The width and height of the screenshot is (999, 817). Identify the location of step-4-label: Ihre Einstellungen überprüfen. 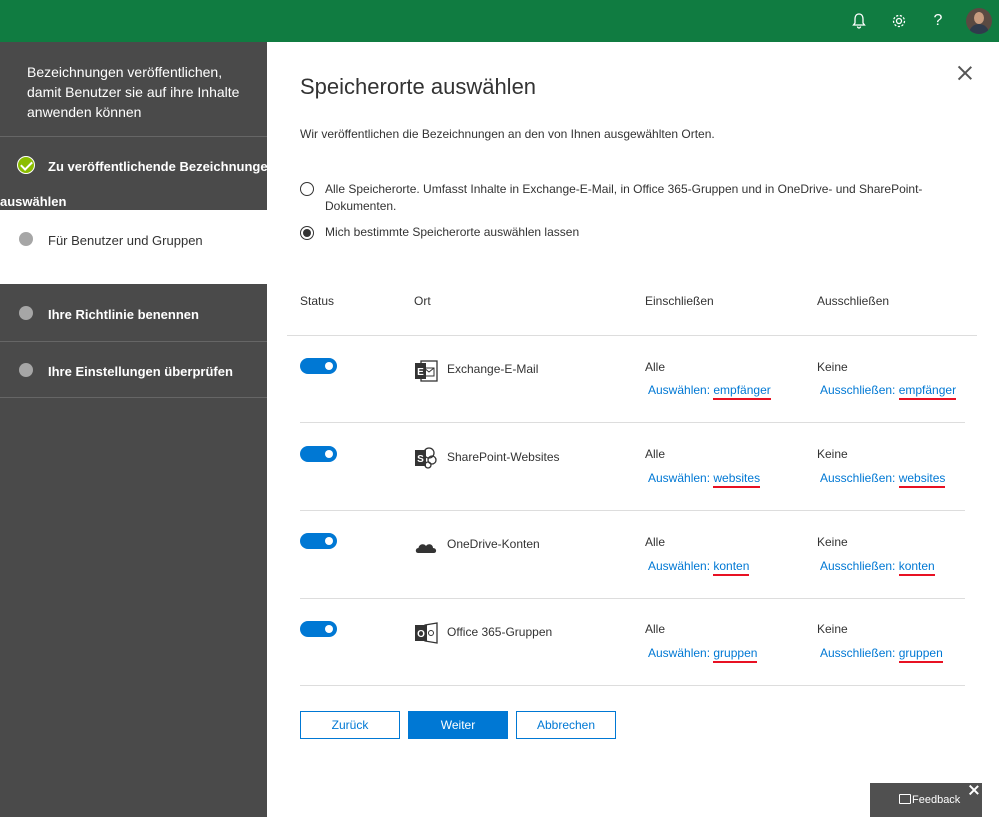
(140, 371).